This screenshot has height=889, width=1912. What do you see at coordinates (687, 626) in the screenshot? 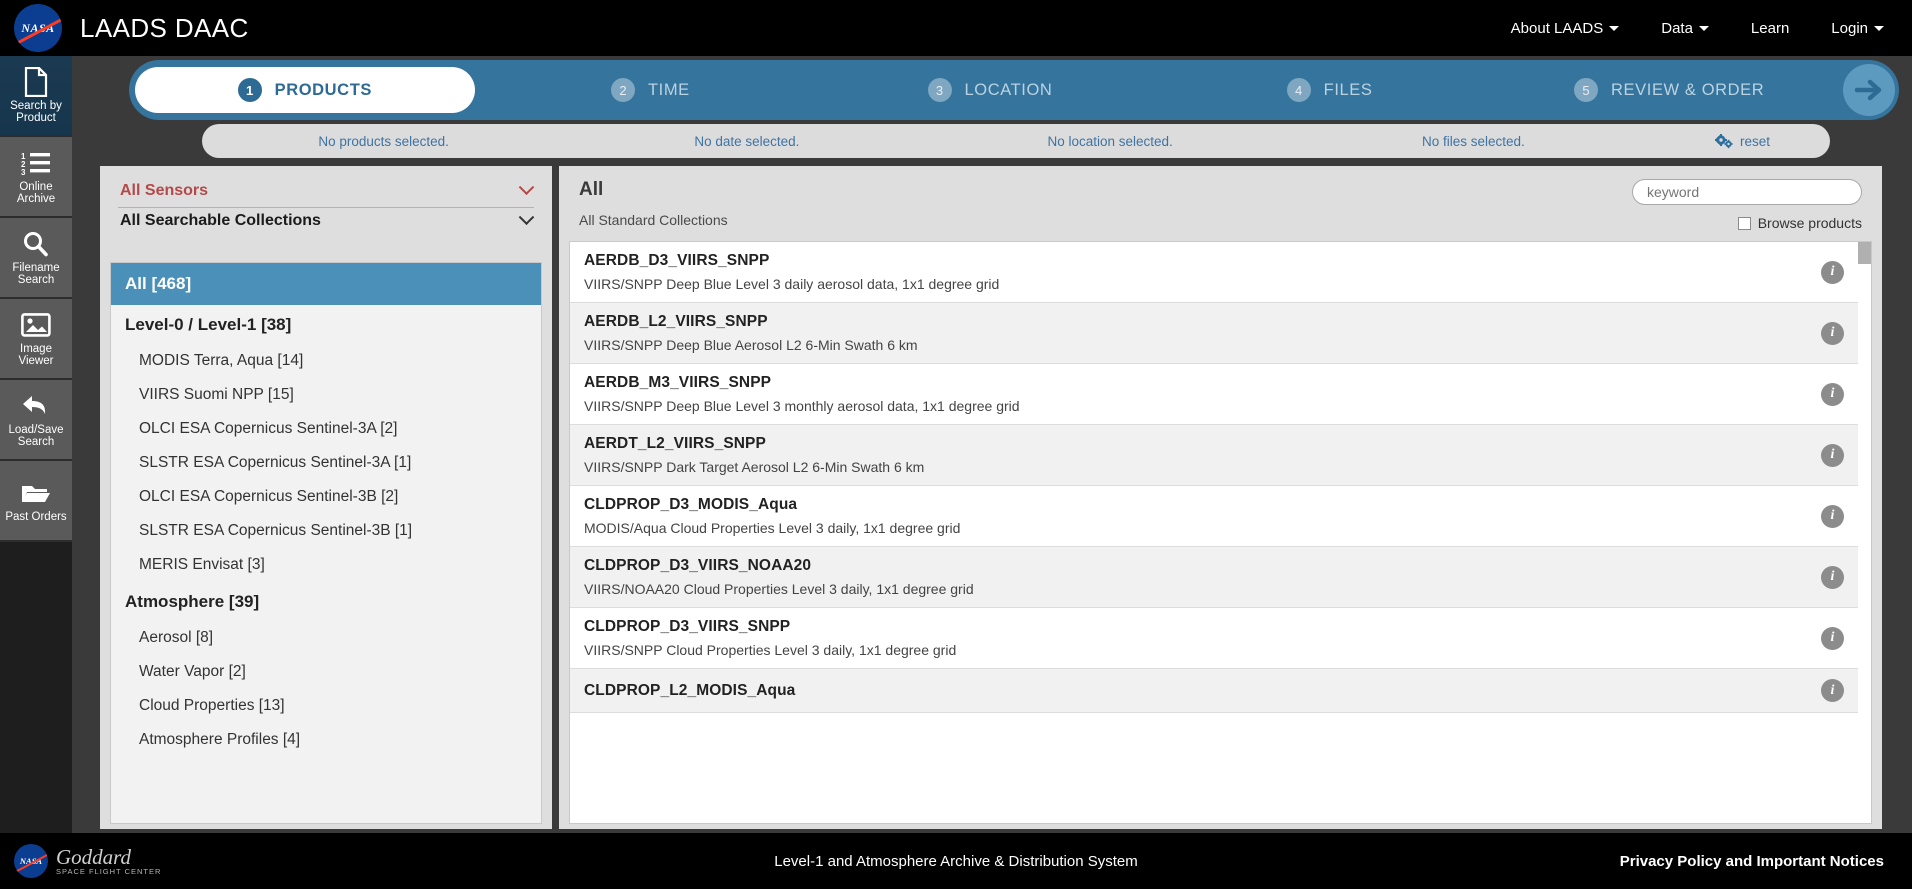
I see `product-name: CLDPROP_D3_VIIRS_SNPP` at bounding box center [687, 626].